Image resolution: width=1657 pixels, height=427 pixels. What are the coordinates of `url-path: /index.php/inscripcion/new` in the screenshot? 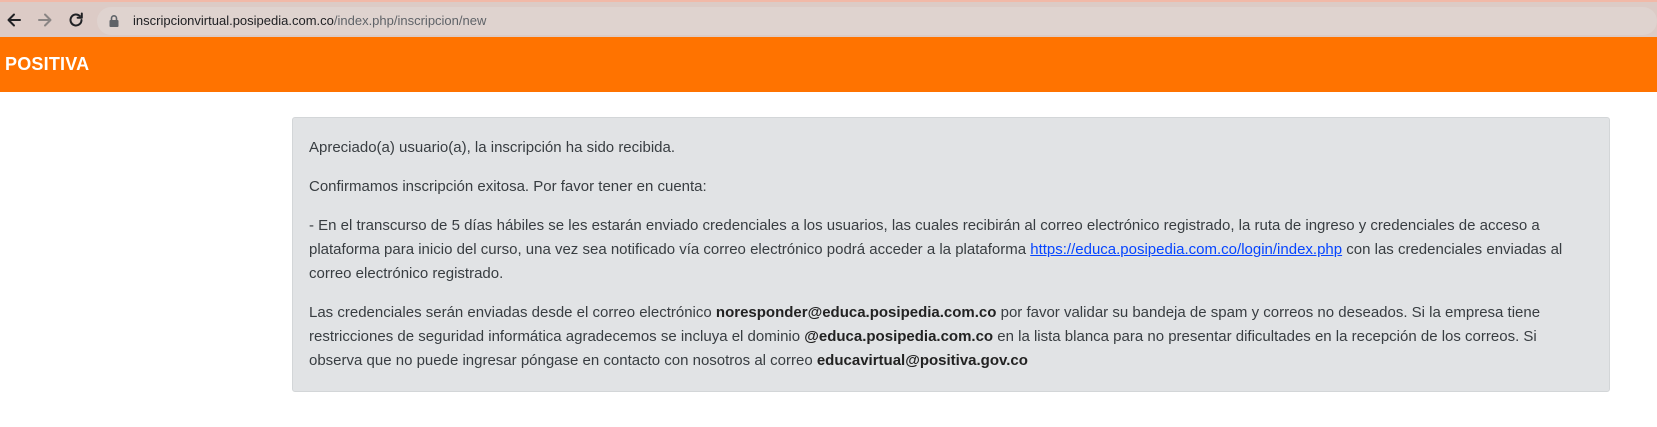 It's located at (410, 20).